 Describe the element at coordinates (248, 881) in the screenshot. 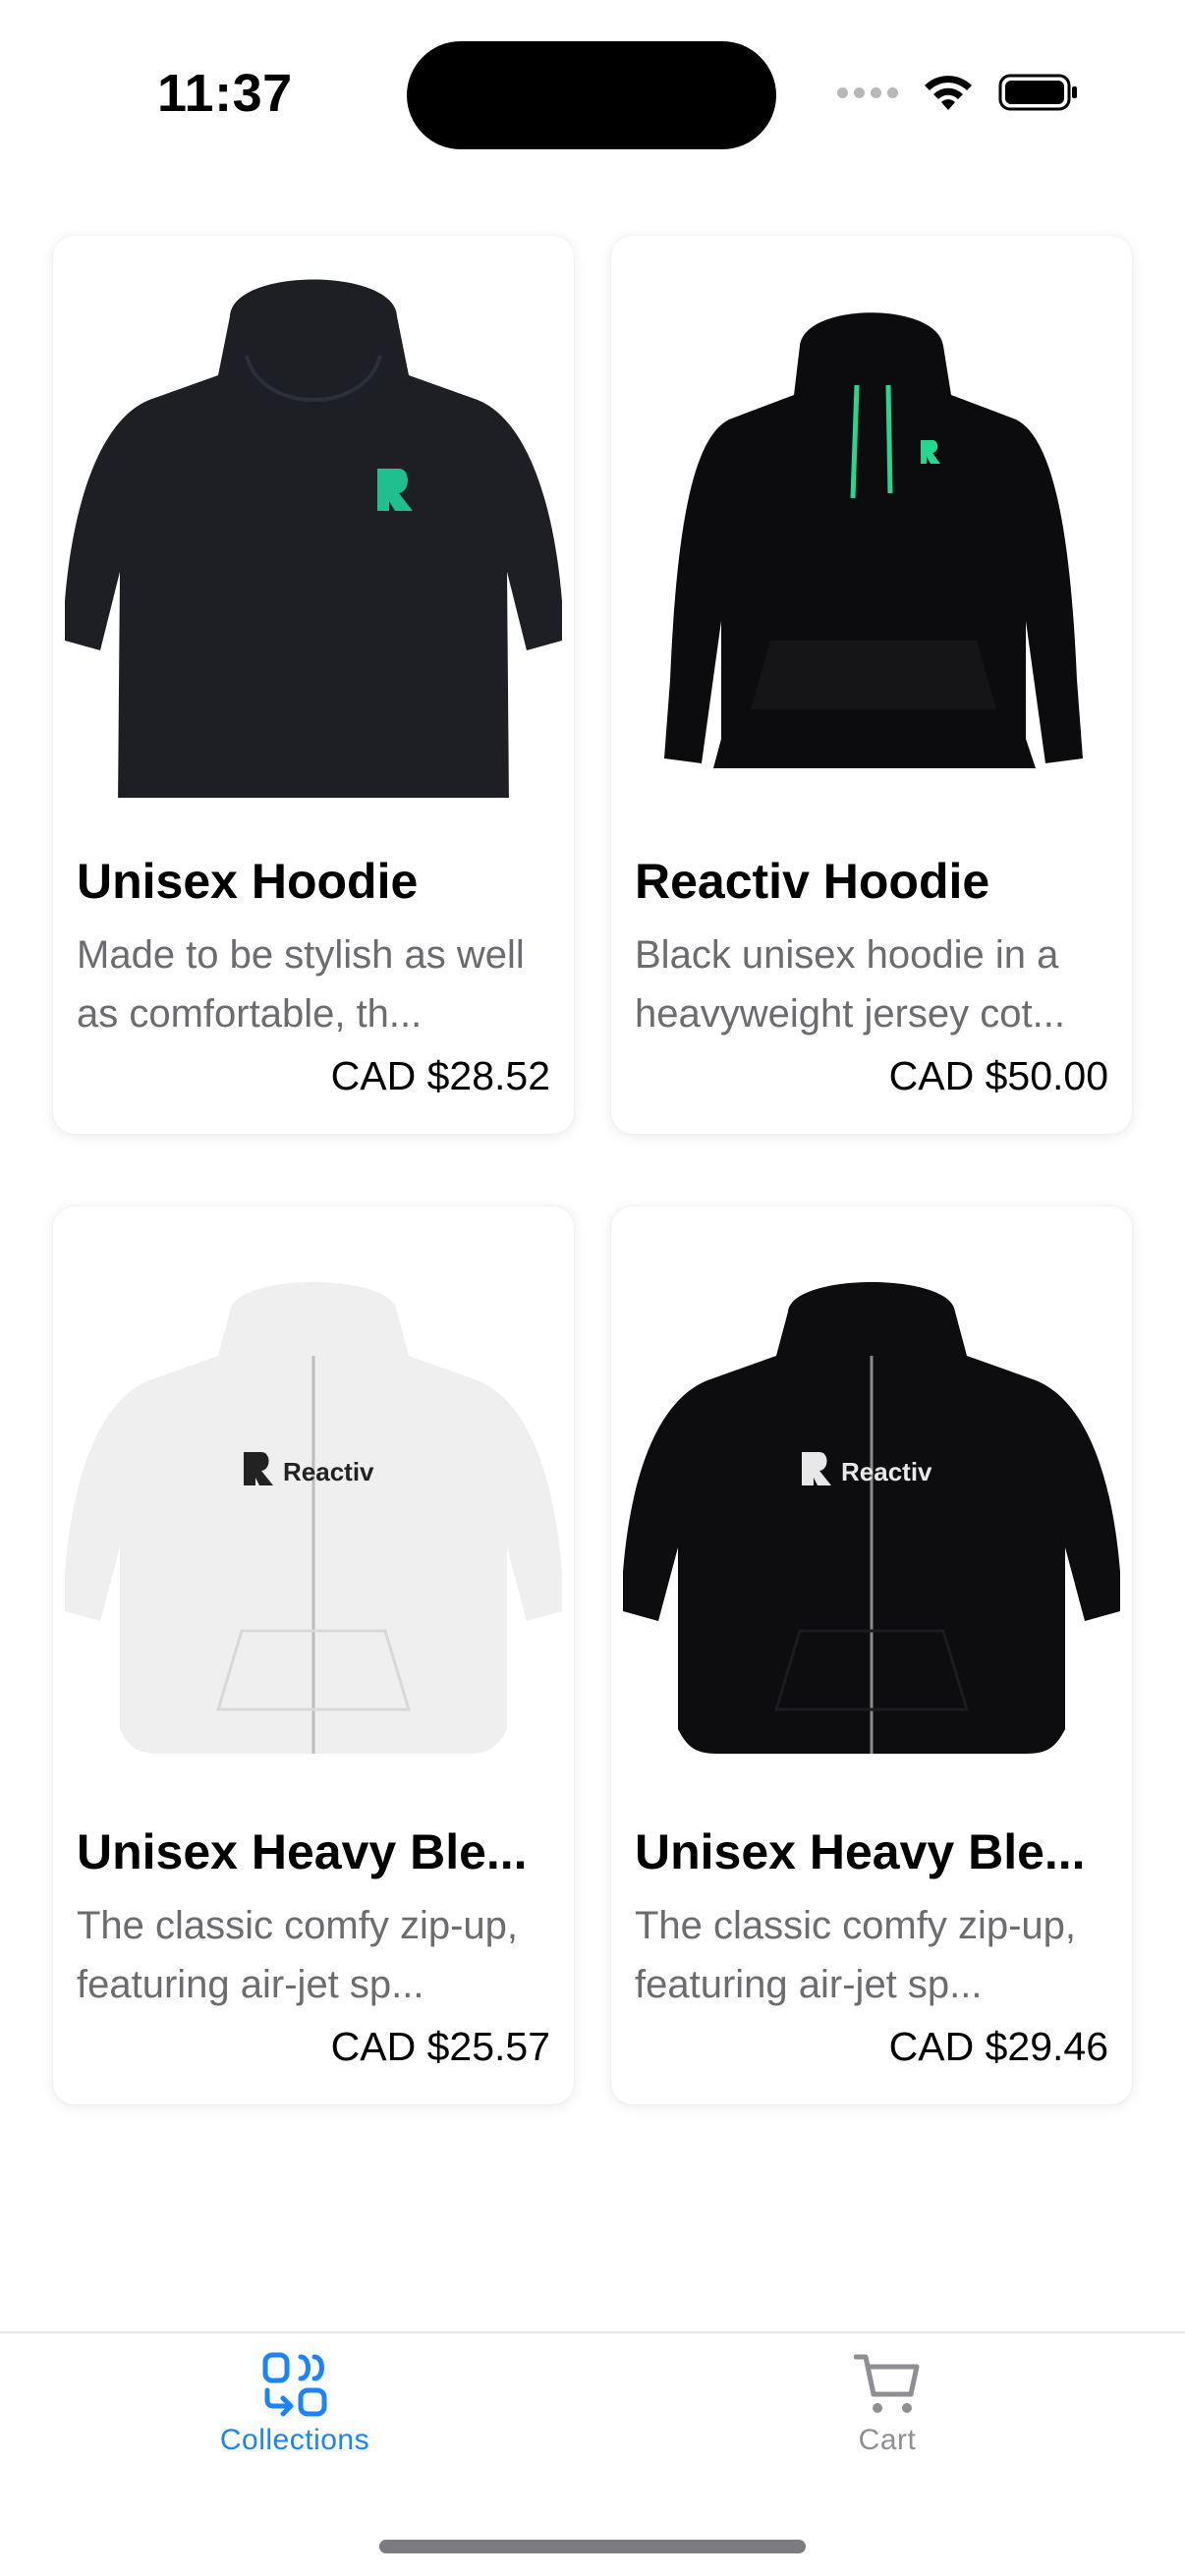

I see `product-title: Unisex Hoodie` at that location.